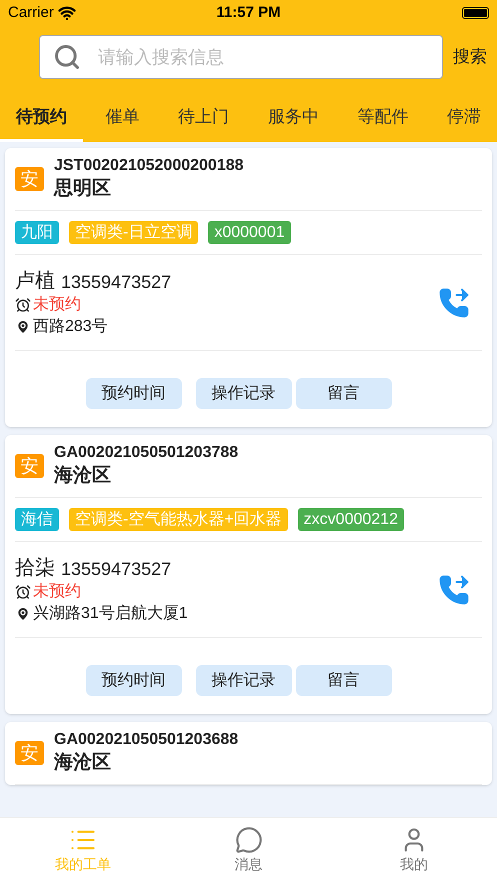 The height and width of the screenshot is (883, 497). Describe the element at coordinates (31, 12) in the screenshot. I see `carrier: Carrier` at that location.